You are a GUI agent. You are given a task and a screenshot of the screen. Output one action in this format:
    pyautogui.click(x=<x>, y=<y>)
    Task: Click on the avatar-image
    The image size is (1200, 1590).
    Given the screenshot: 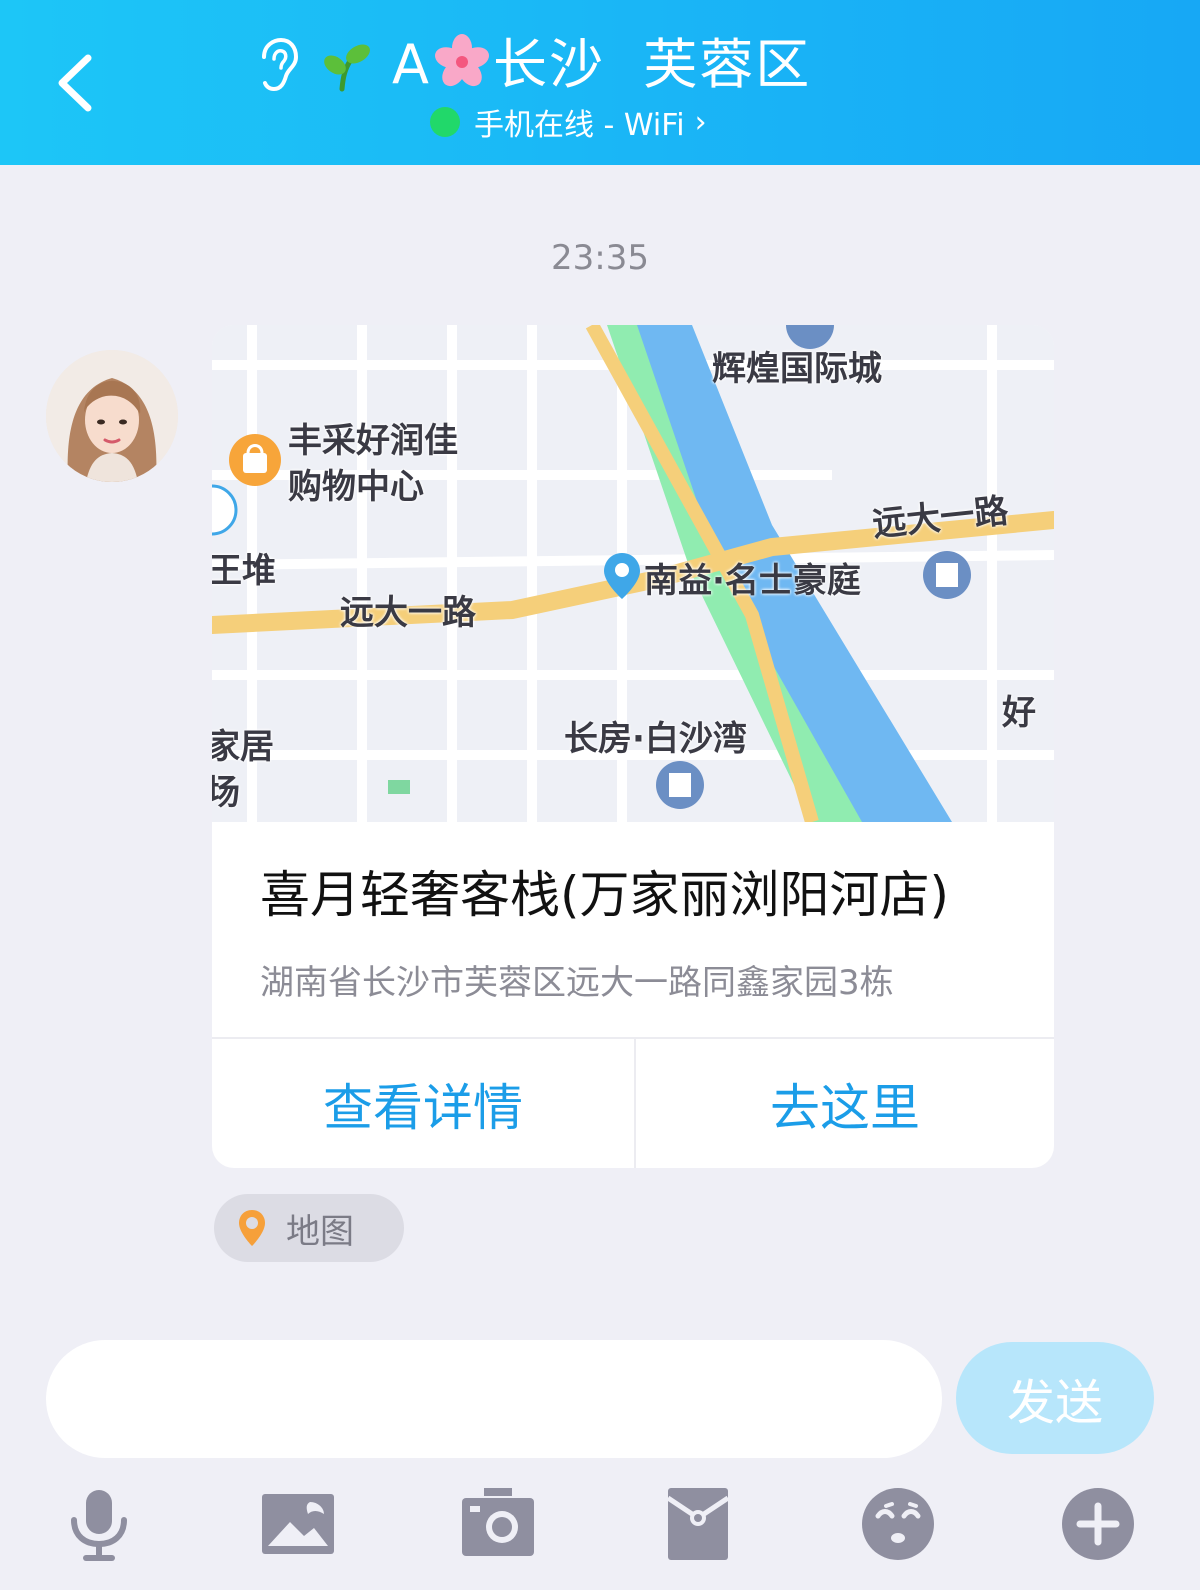 What is the action you would take?
    pyautogui.click(x=112, y=416)
    